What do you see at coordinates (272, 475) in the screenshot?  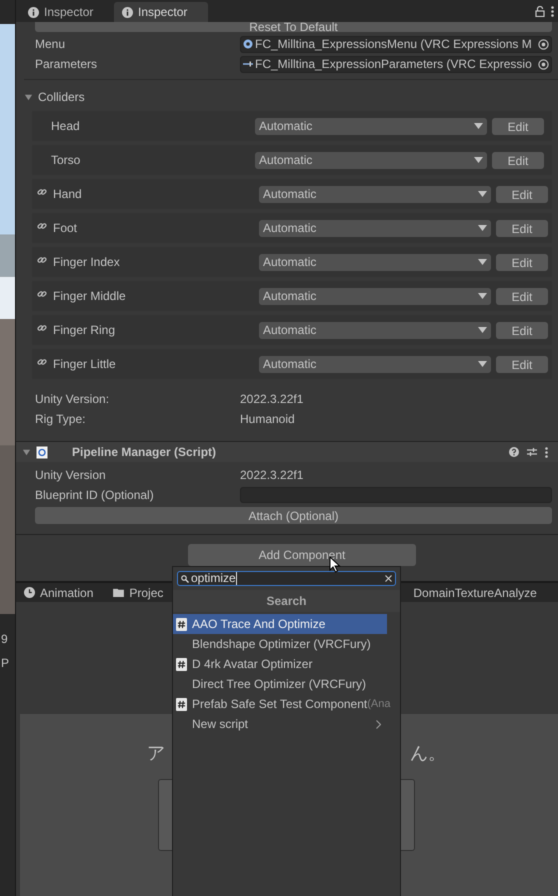 I see `field-value: 2022.3.22f1` at bounding box center [272, 475].